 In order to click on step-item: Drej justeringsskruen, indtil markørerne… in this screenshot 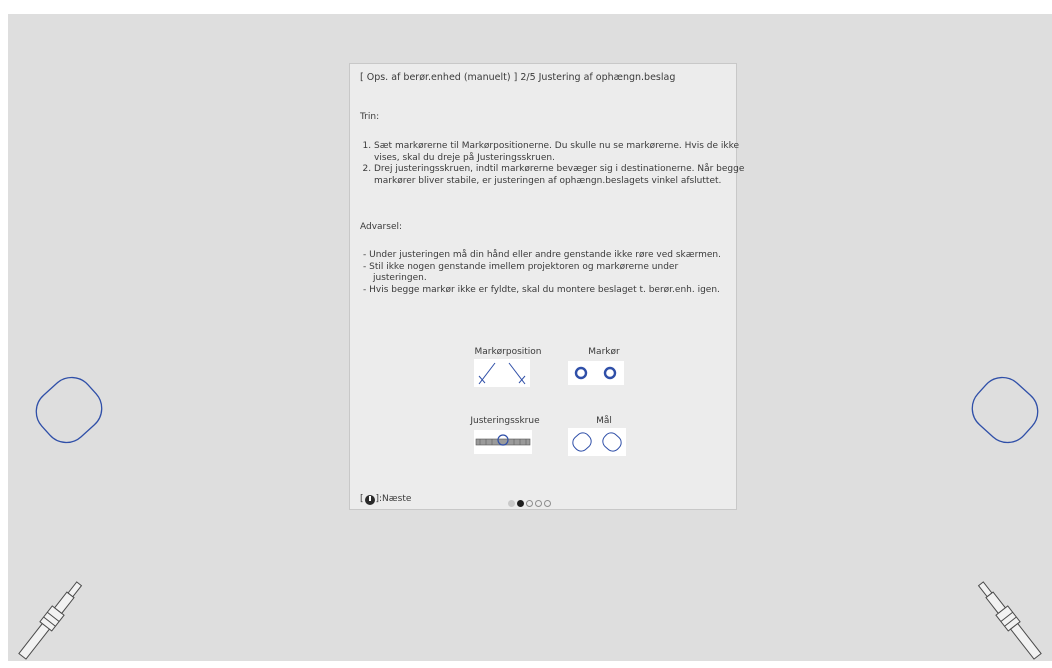, I will do `click(560, 175)`.